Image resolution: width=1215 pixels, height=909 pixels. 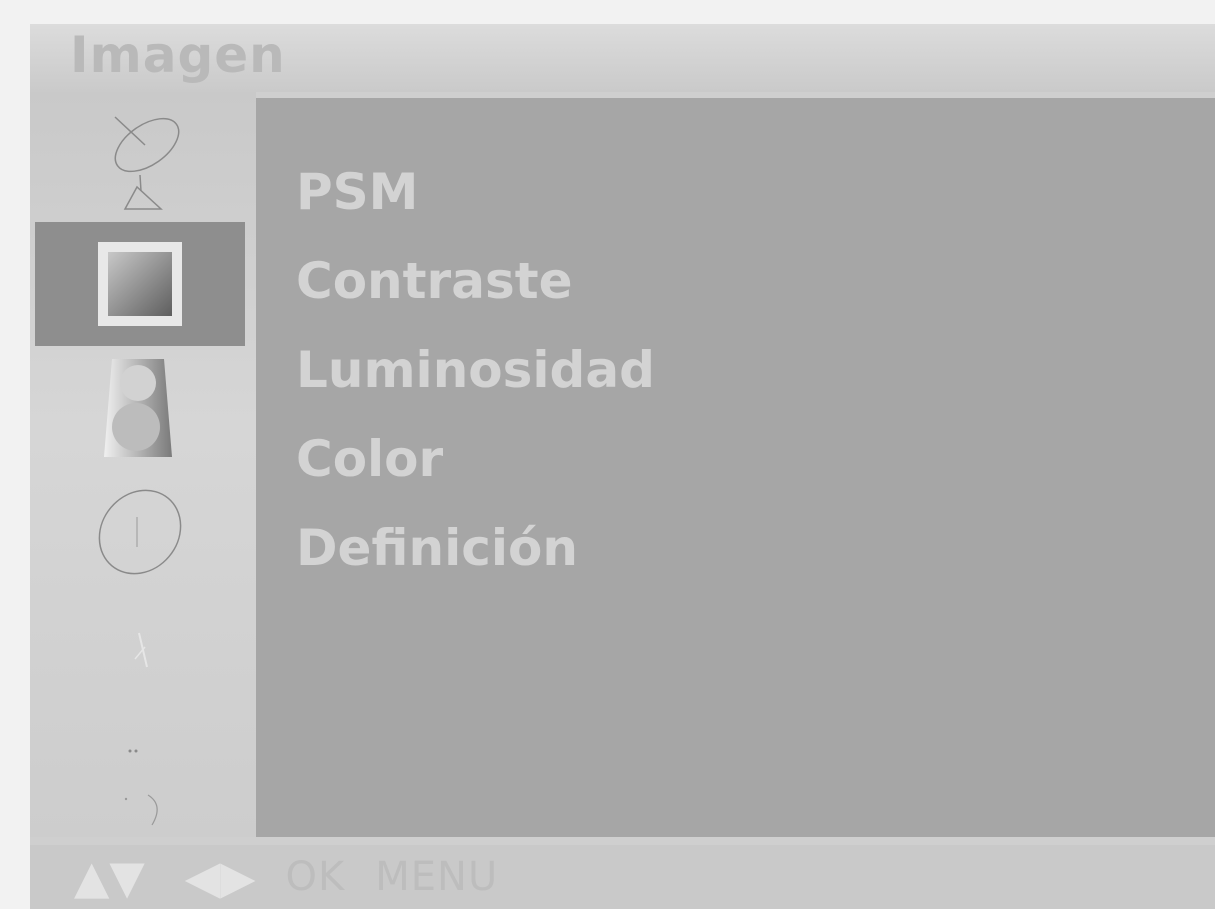 I want to click on menu-title: Imagen, so click(x=178, y=55).